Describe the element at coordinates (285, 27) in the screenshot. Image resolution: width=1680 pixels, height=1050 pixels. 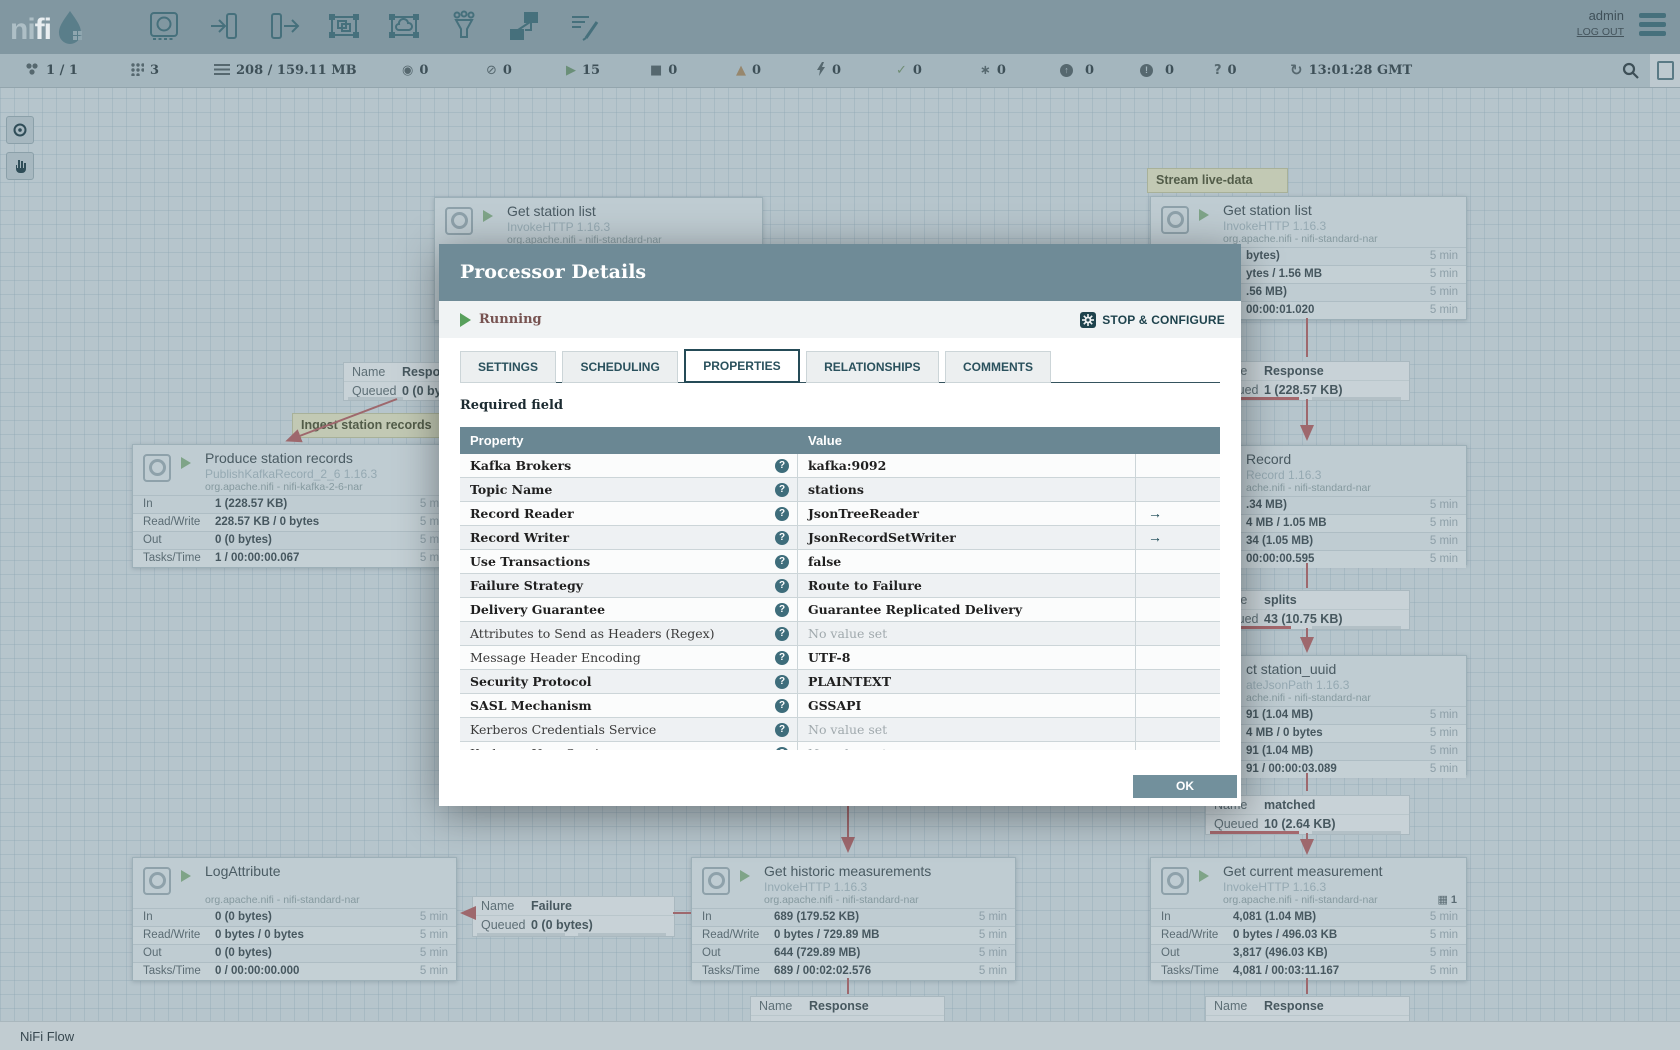
I see `output-port-toolbar-icon` at that location.